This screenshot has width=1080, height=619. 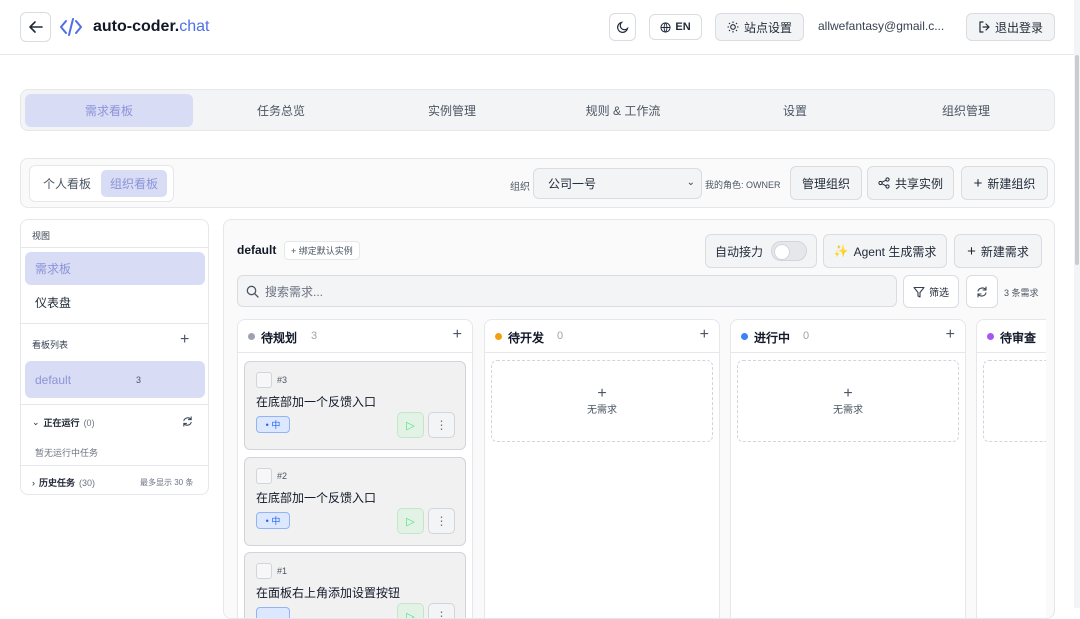 What do you see at coordinates (50, 344) in the screenshot?
I see `board-list-heading: 看板列表` at bounding box center [50, 344].